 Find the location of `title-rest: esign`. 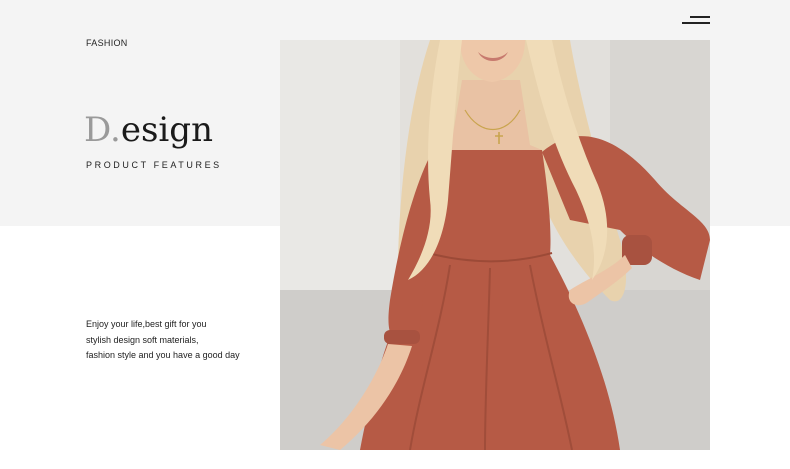

title-rest: esign is located at coordinates (166, 130).